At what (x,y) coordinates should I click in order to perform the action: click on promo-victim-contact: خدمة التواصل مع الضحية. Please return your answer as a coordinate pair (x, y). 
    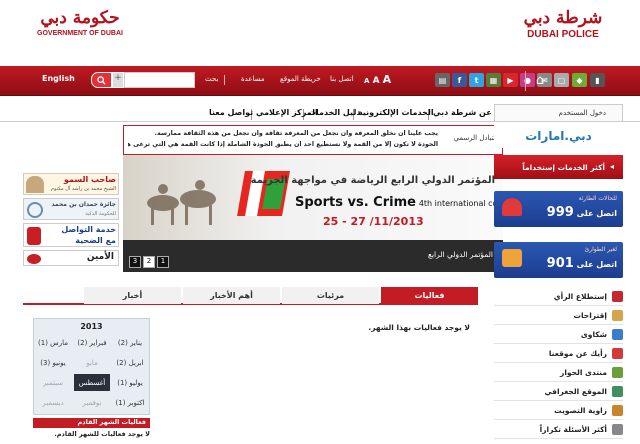
    Looking at the image, I should click on (71, 235).